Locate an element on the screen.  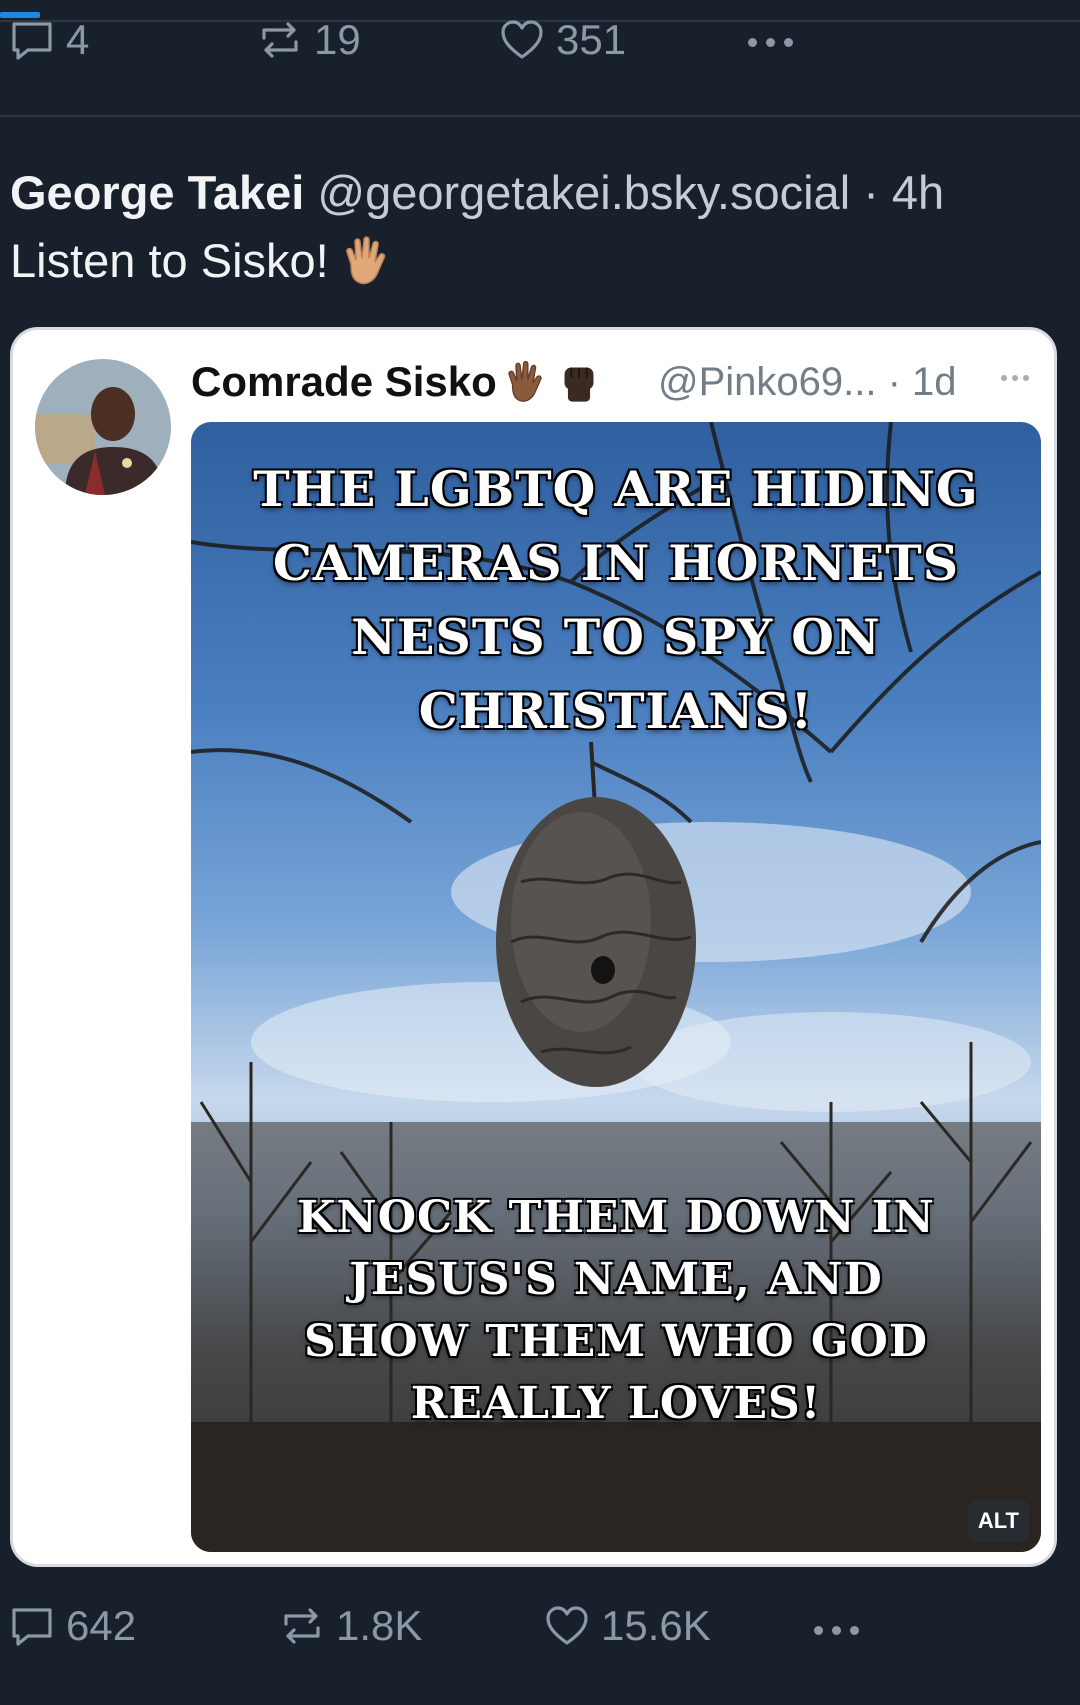
like-button: 351 is located at coordinates (562, 40).